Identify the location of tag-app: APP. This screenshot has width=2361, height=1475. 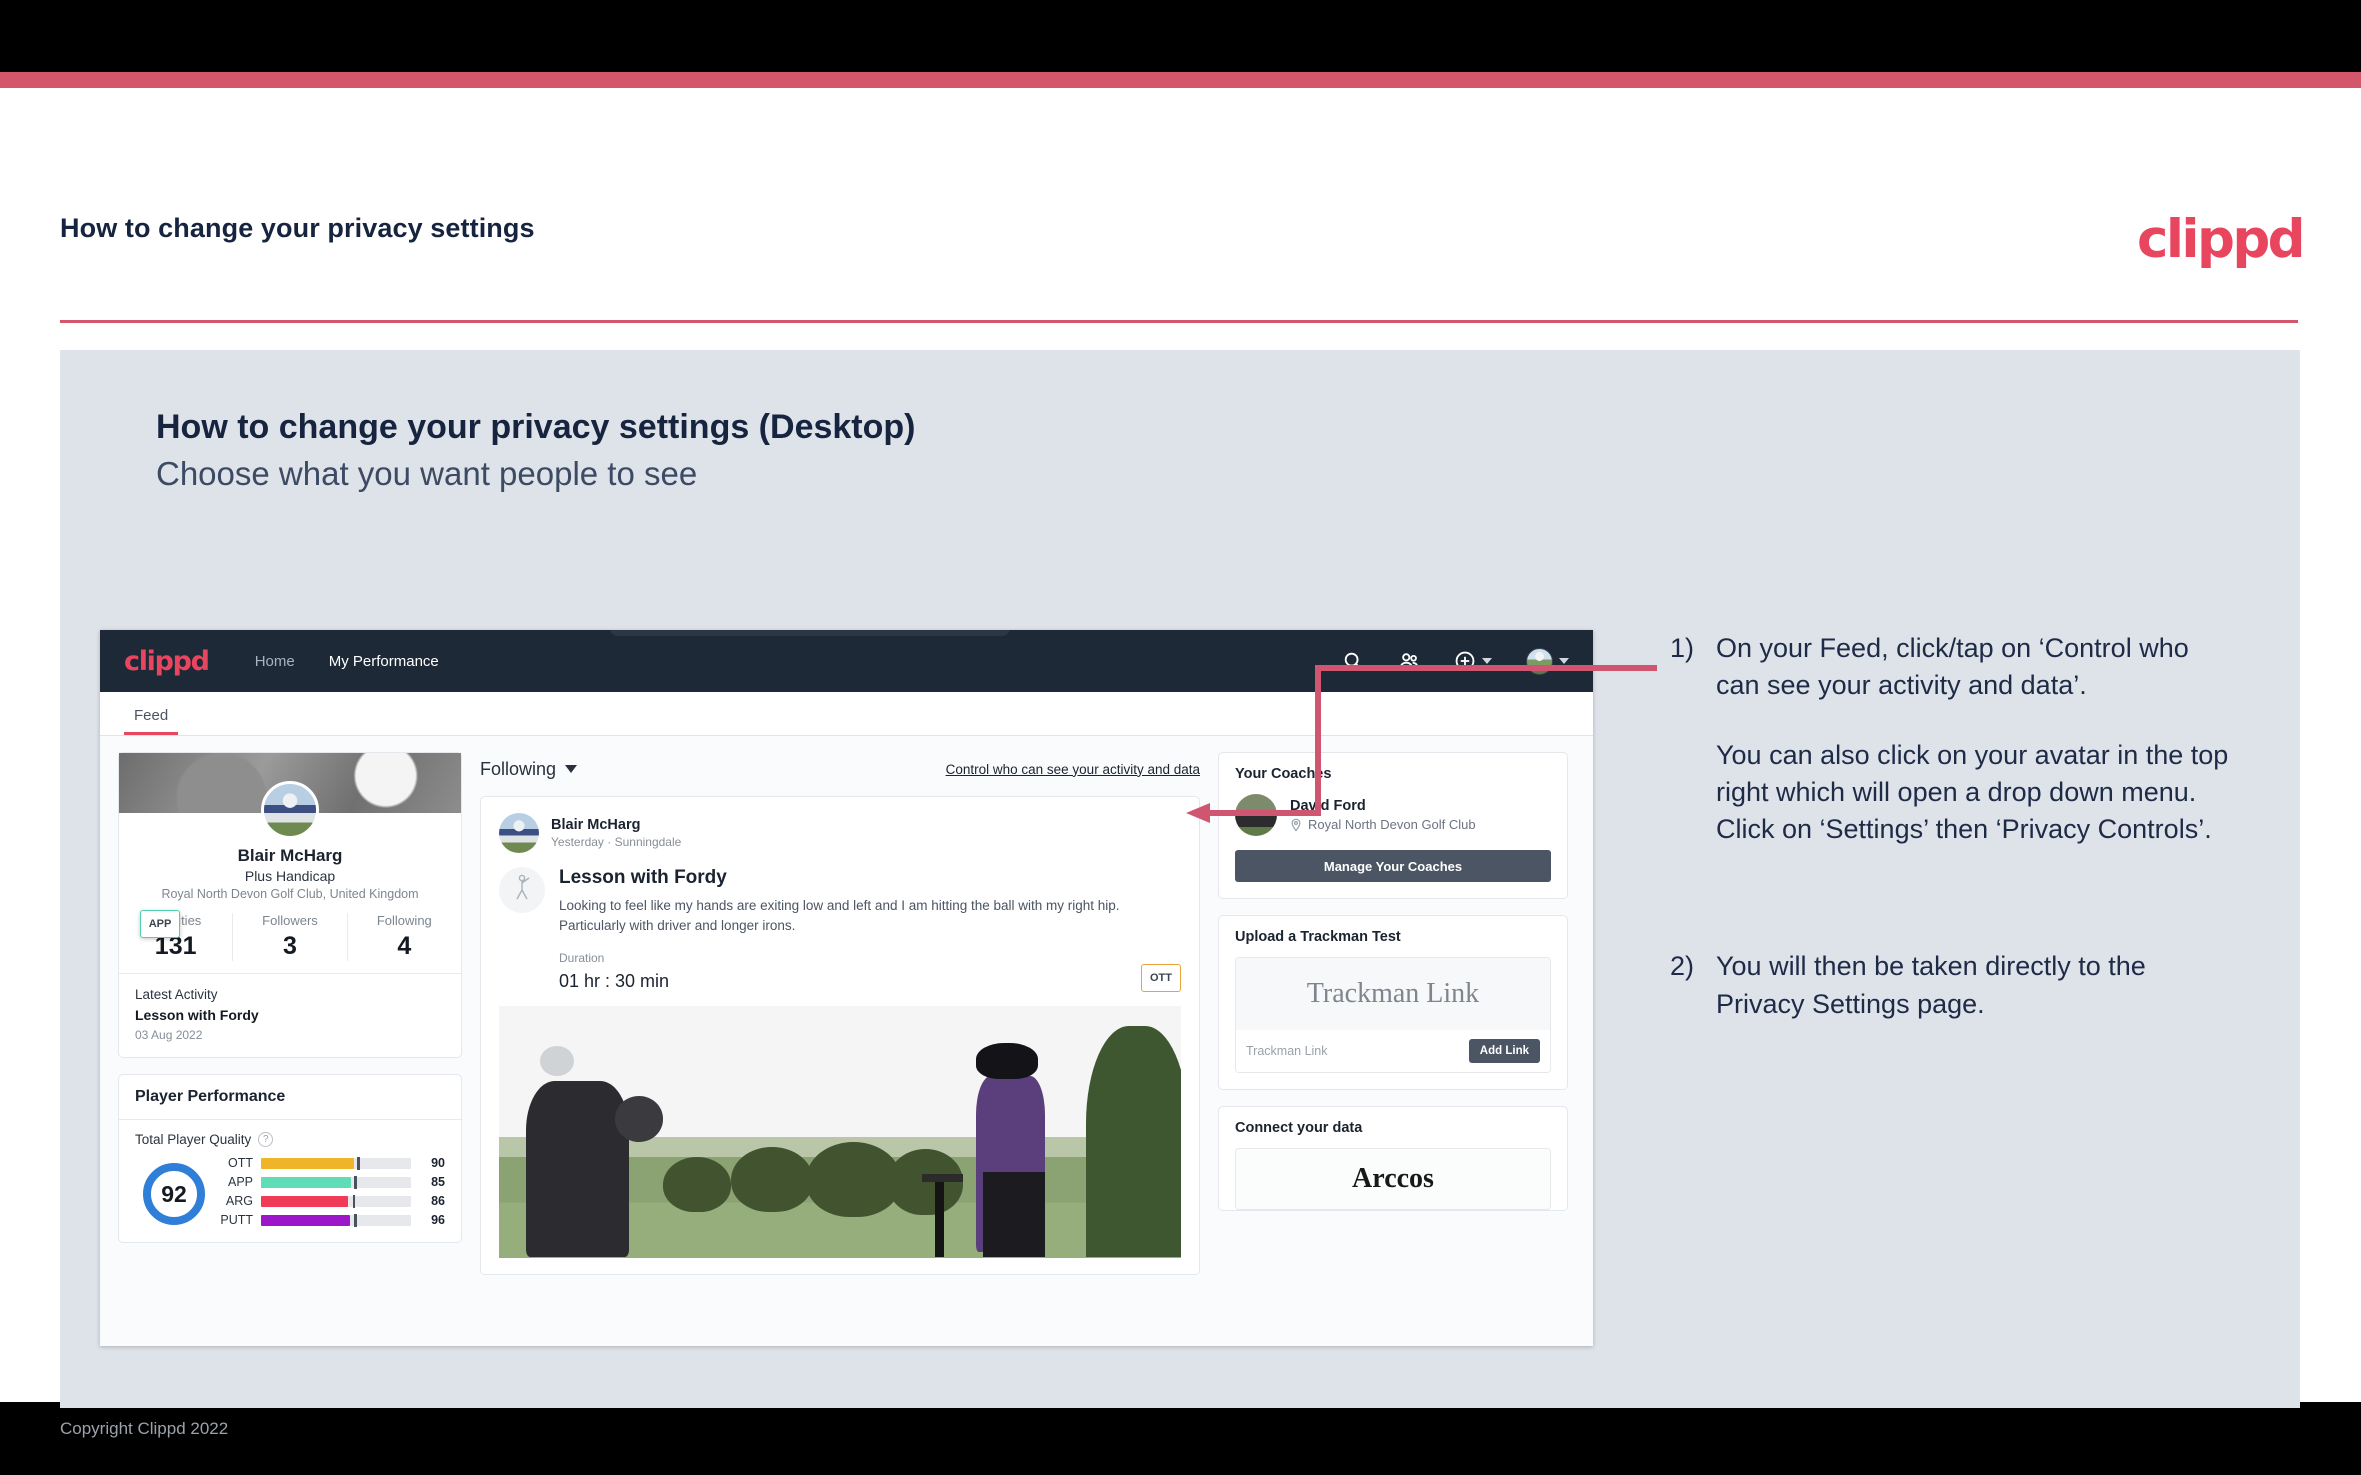
(160, 924).